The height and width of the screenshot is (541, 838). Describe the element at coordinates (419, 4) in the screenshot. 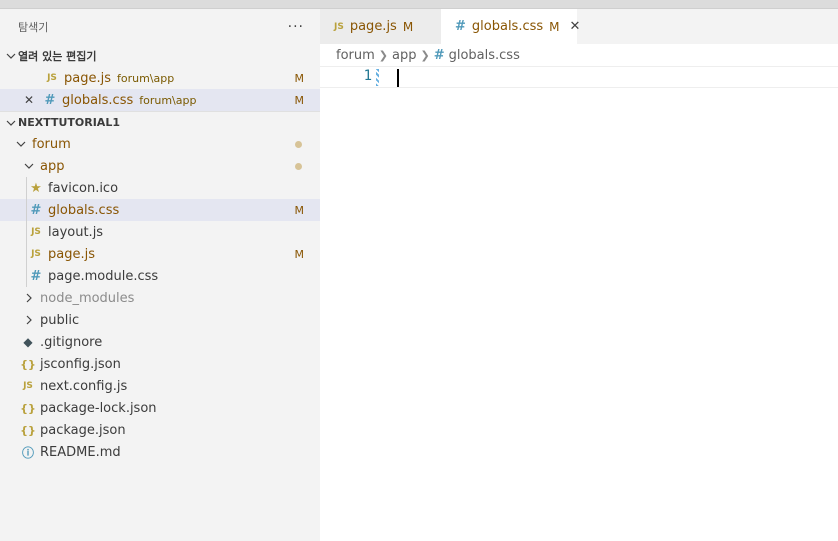

I see `title-bar` at that location.